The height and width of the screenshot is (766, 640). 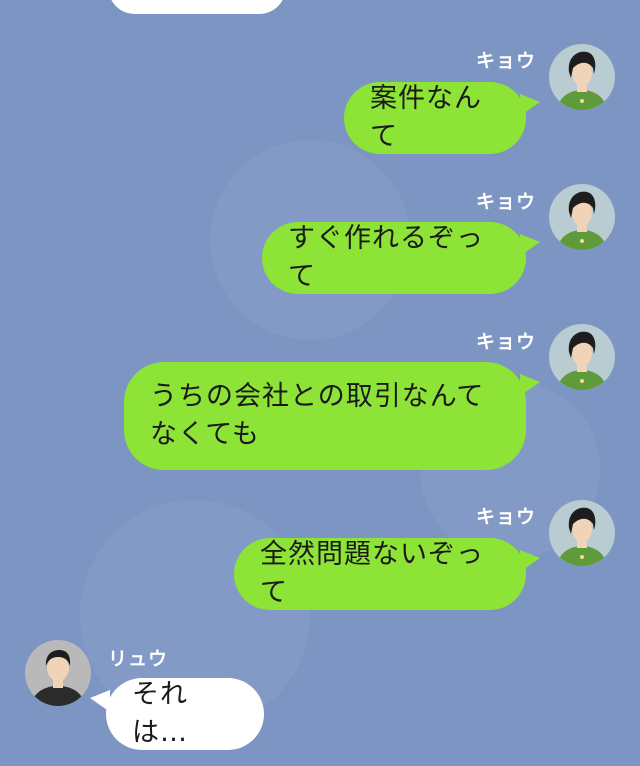 I want to click on sender-name: リュウ, so click(x=138, y=659).